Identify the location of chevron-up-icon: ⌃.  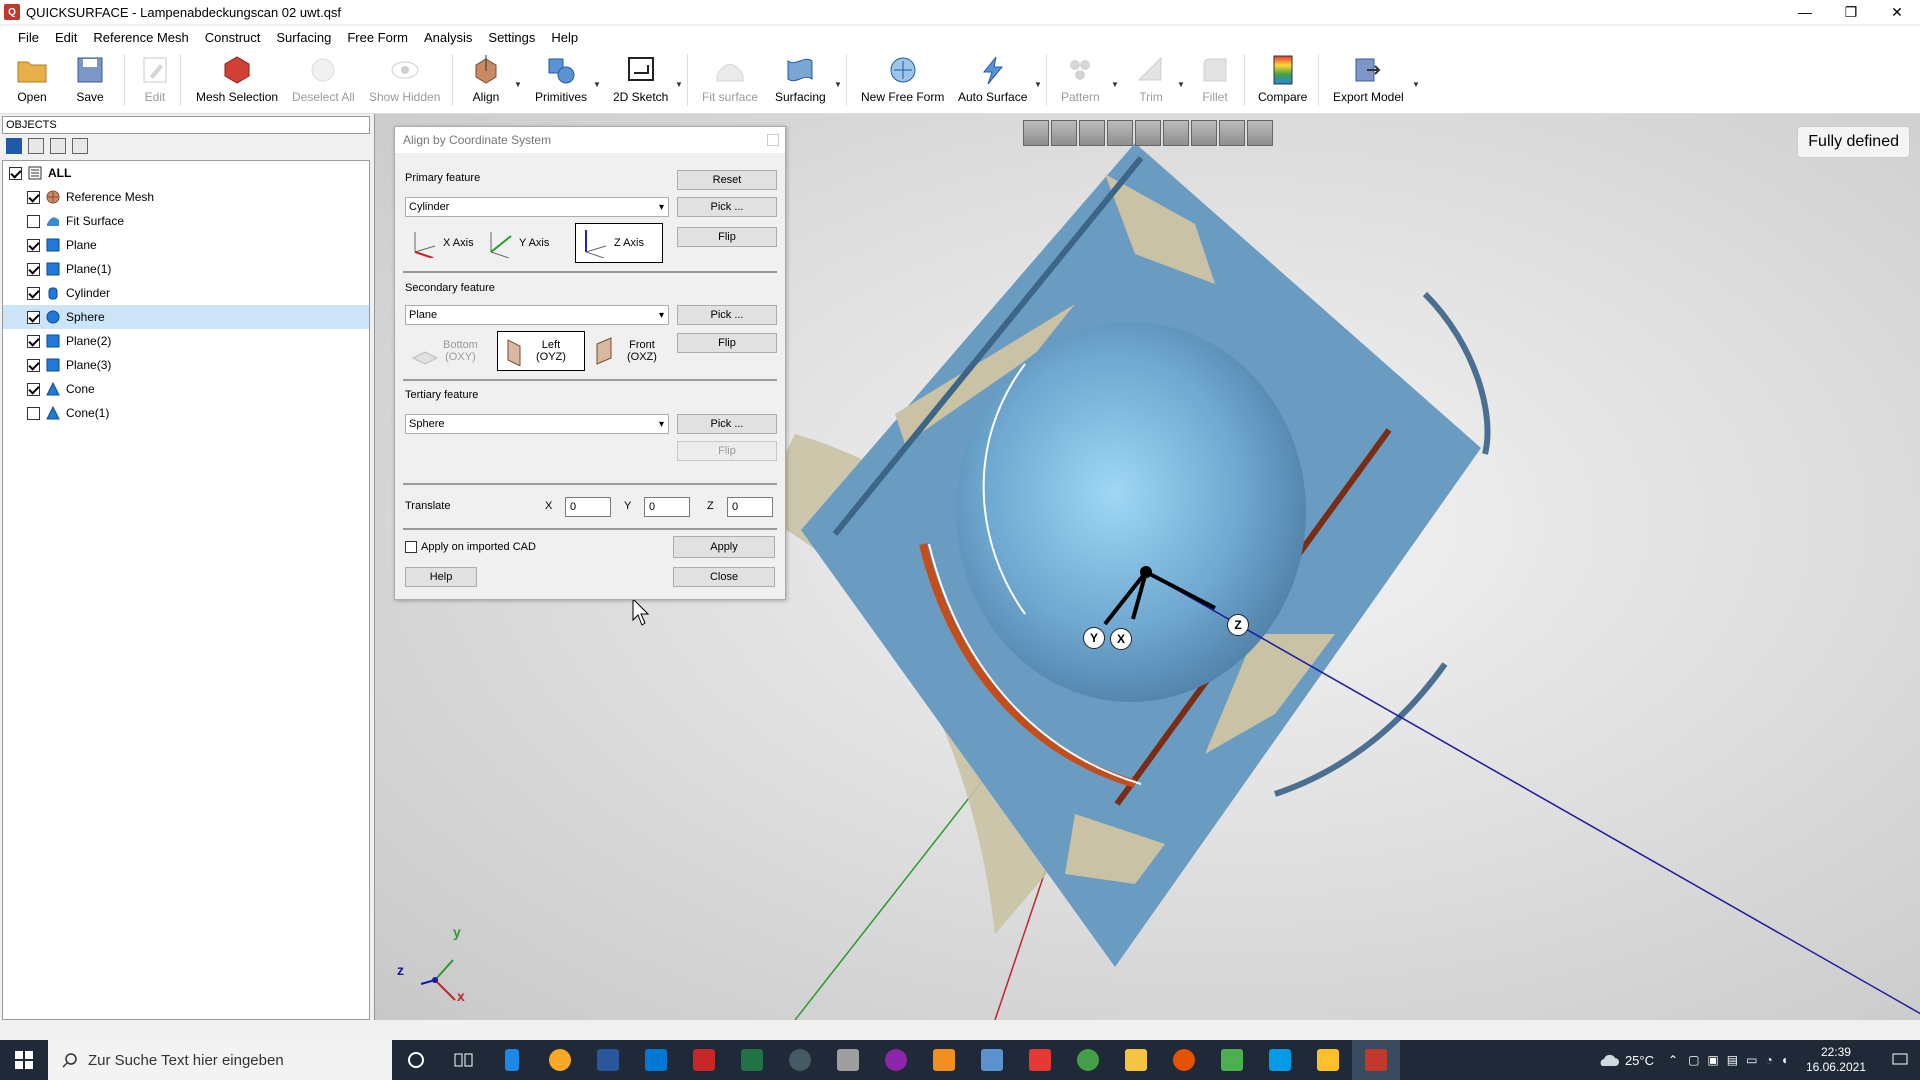
(1673, 1060).